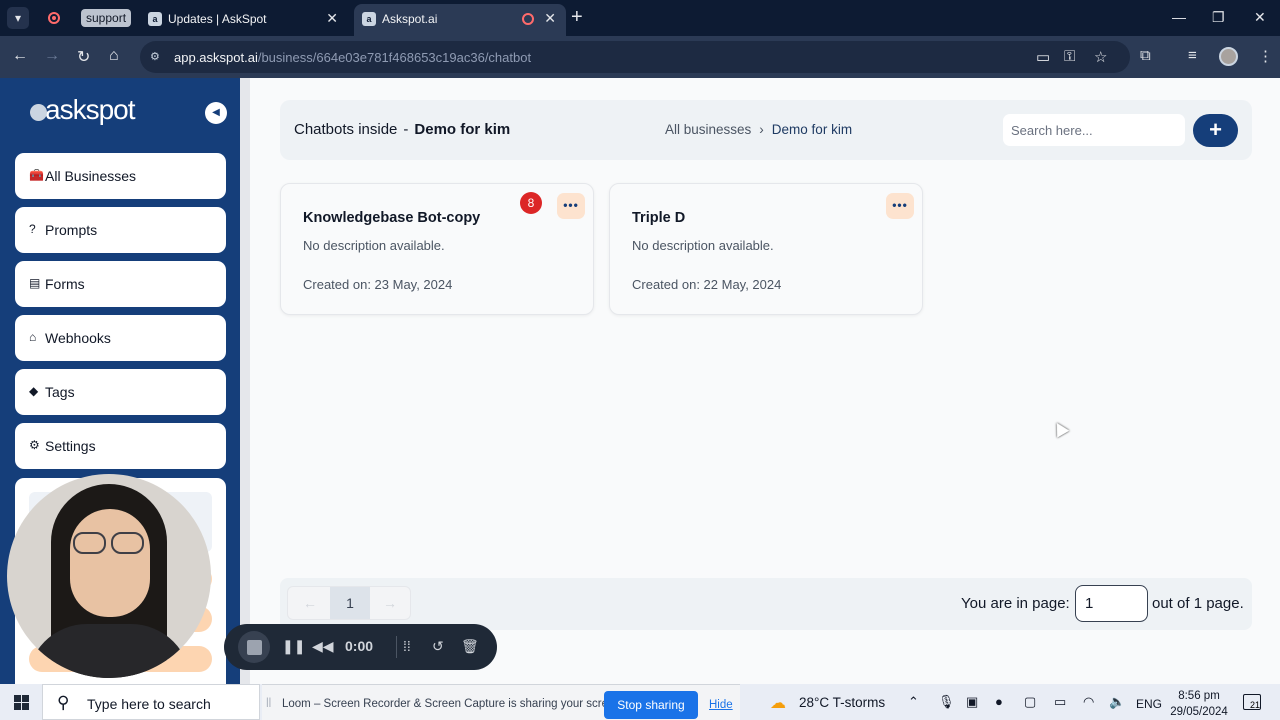 The image size is (1280, 720). What do you see at coordinates (531, 203) in the screenshot?
I see `notification-badge: 8` at bounding box center [531, 203].